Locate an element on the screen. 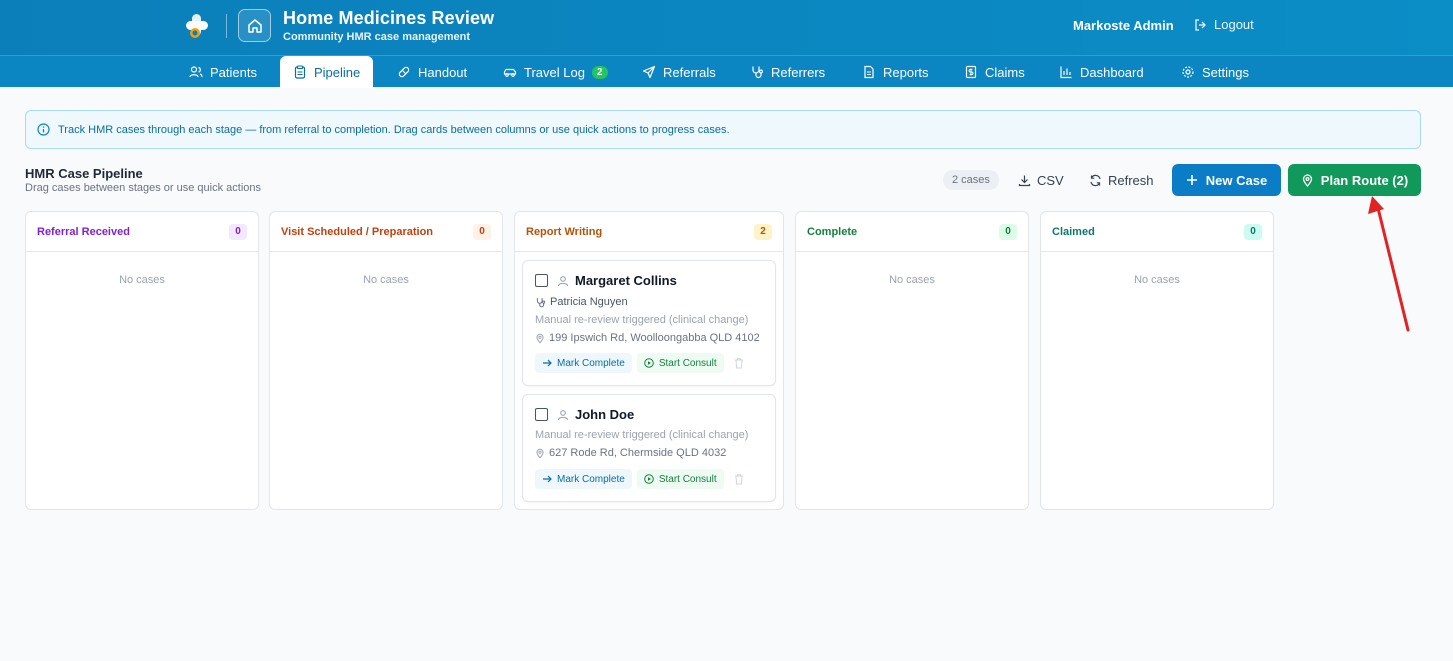 The height and width of the screenshot is (661, 1453). tab-label: Travel Log is located at coordinates (554, 72).